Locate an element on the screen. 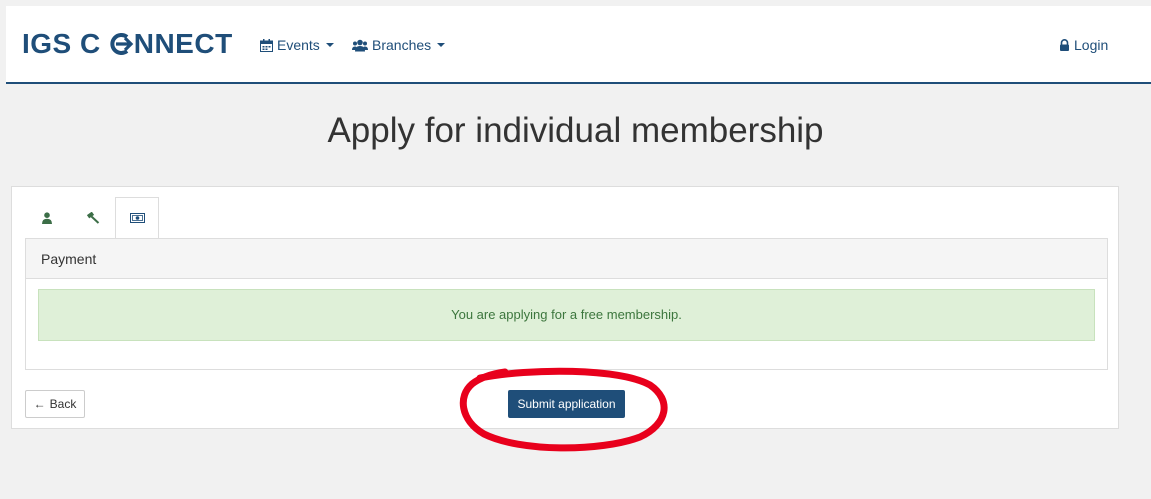 The height and width of the screenshot is (499, 1151). nav-events: Events is located at coordinates (297, 45).